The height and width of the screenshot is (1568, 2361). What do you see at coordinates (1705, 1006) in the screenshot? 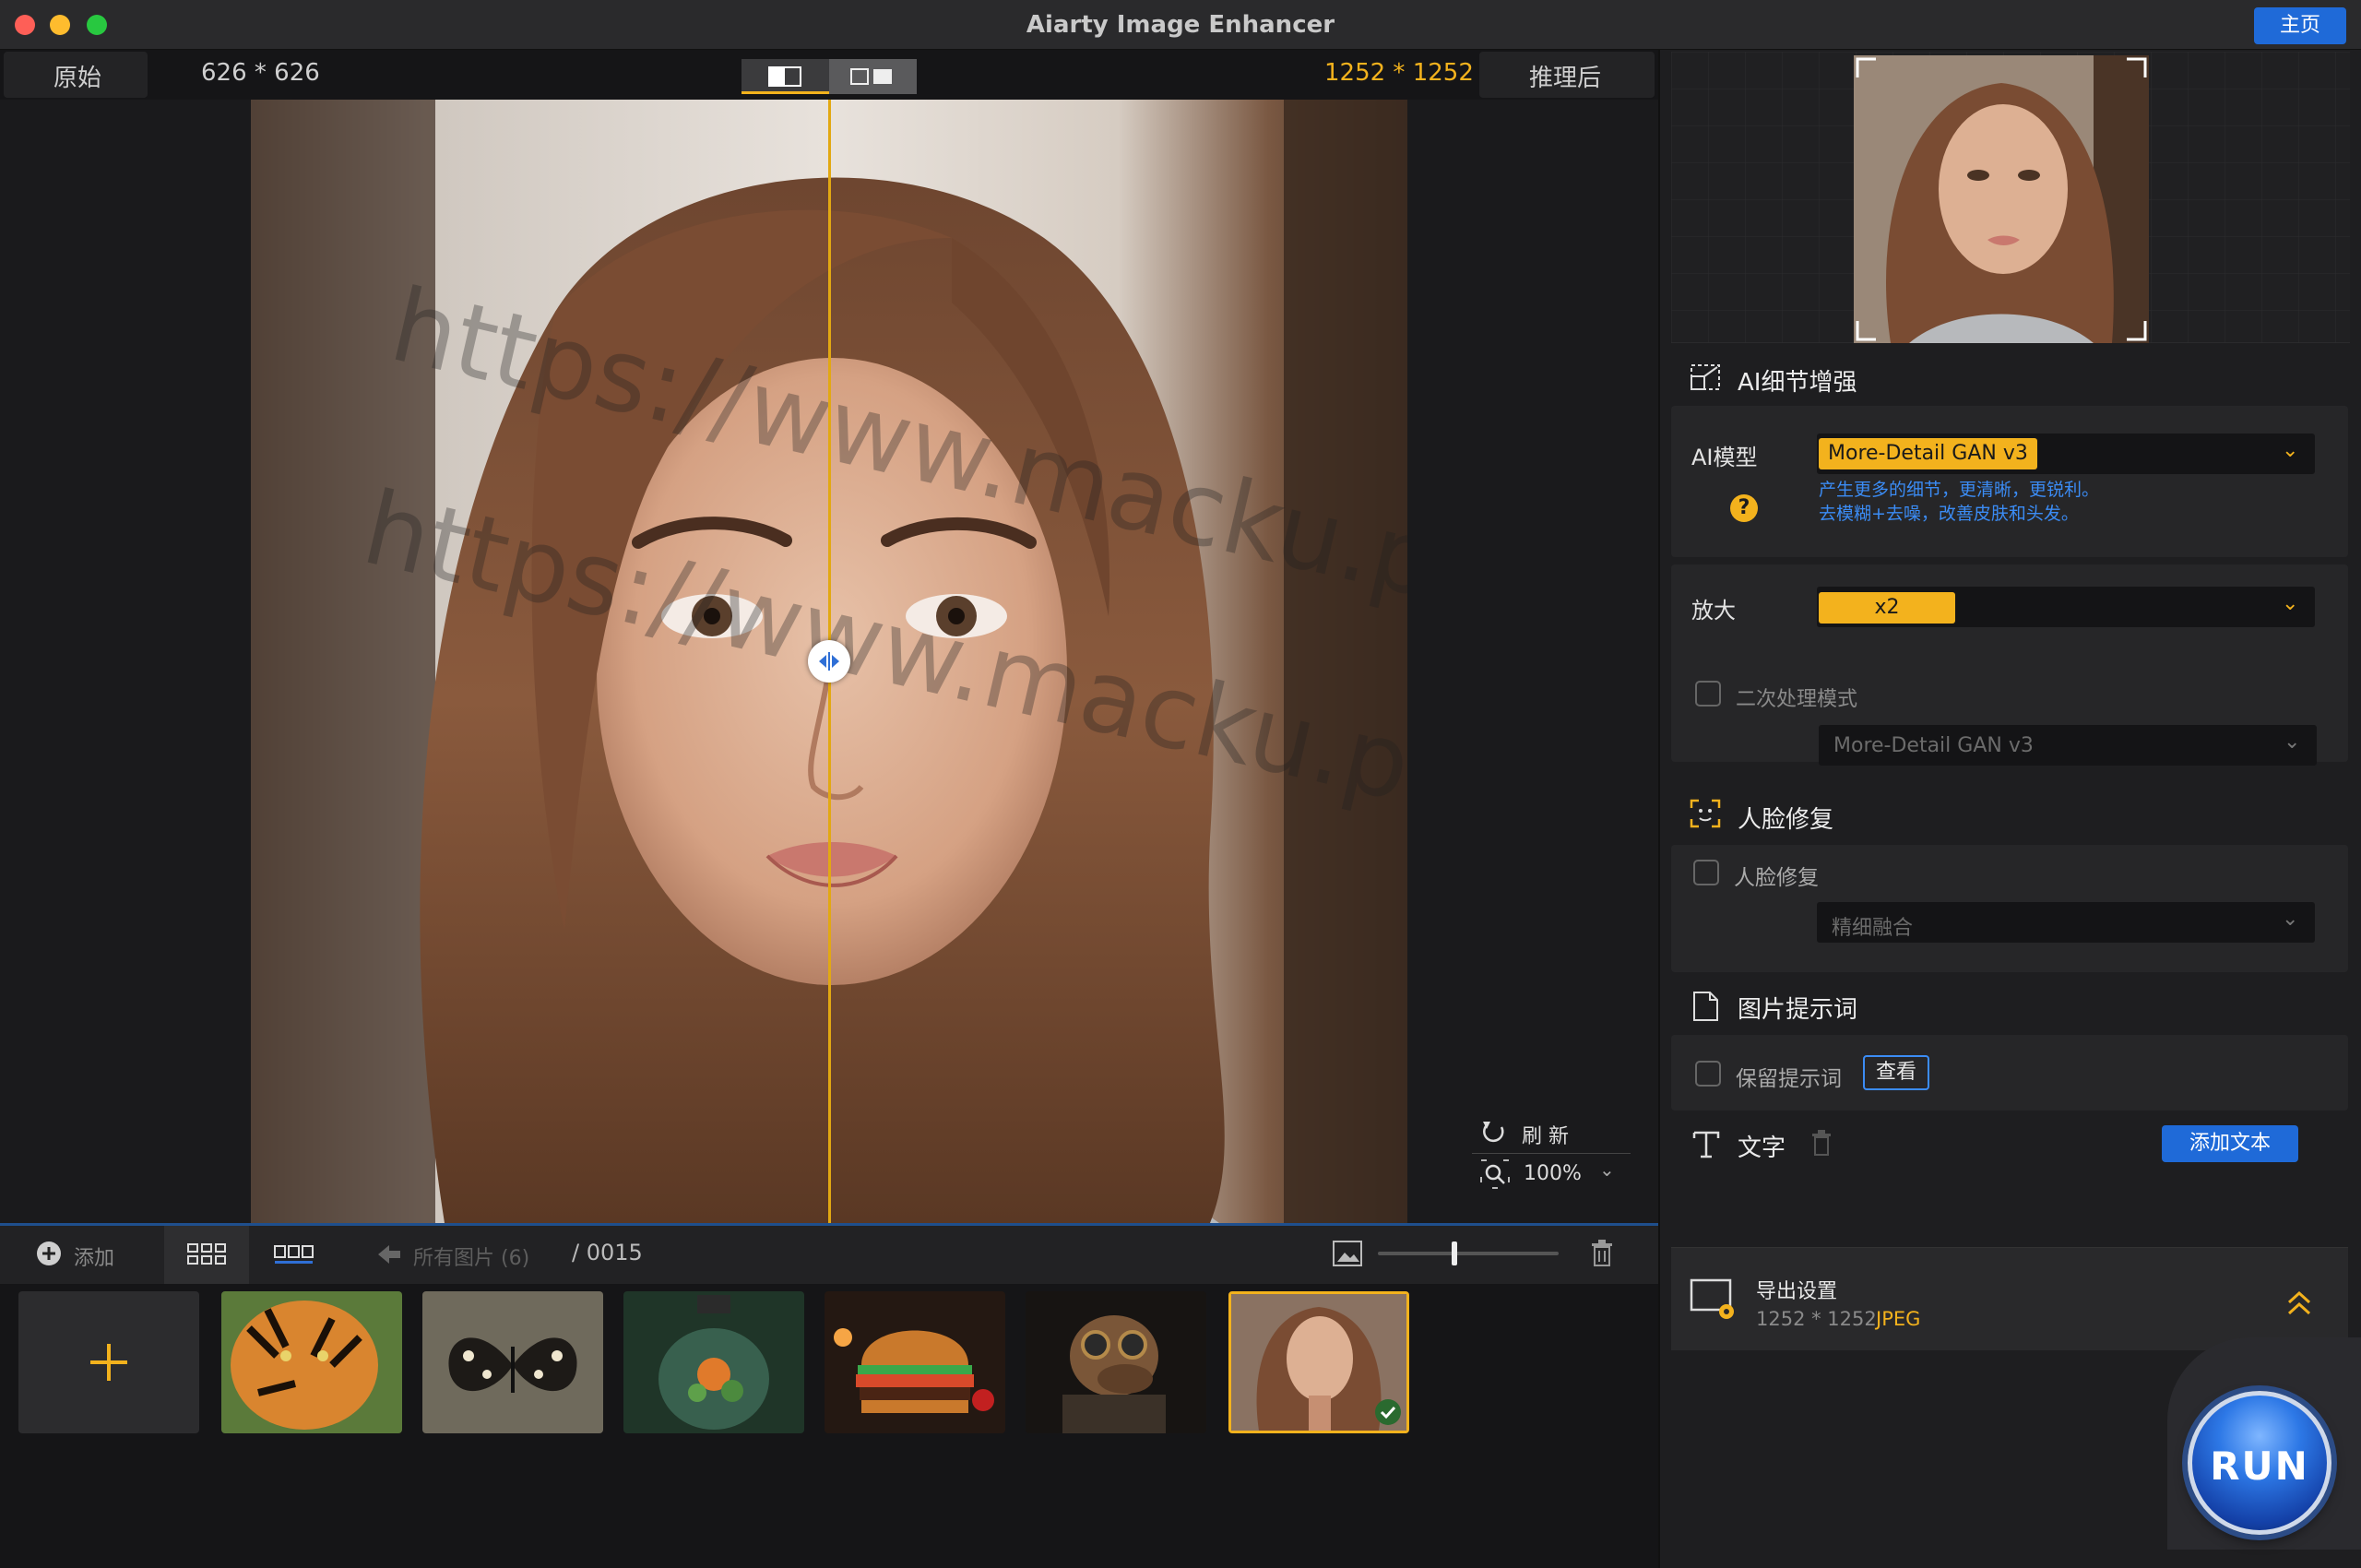
I see `document-icon` at bounding box center [1705, 1006].